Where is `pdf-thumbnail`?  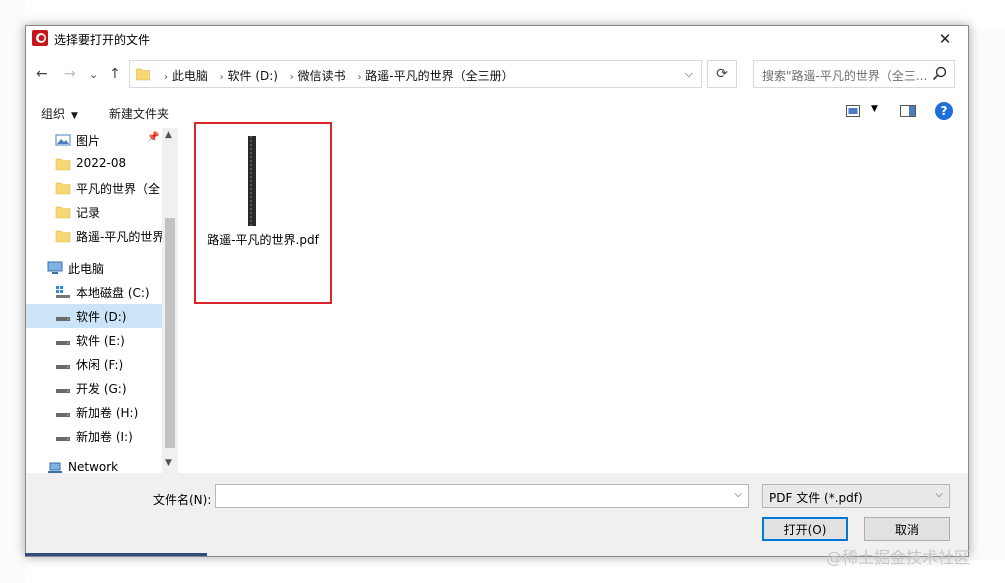 pdf-thumbnail is located at coordinates (252, 181).